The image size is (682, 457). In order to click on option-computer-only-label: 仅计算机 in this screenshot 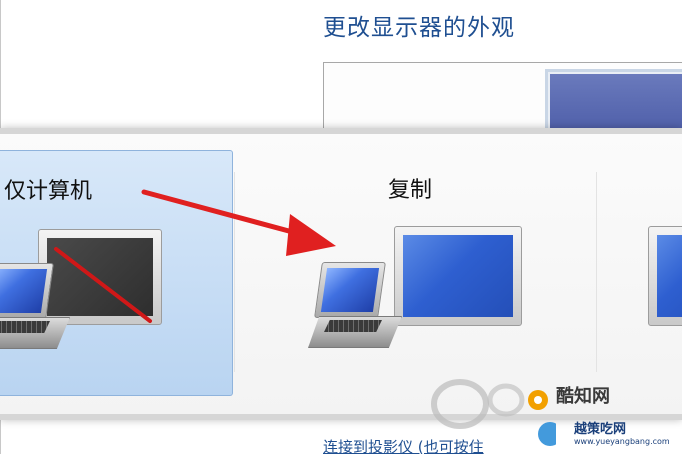, I will do `click(48, 191)`.